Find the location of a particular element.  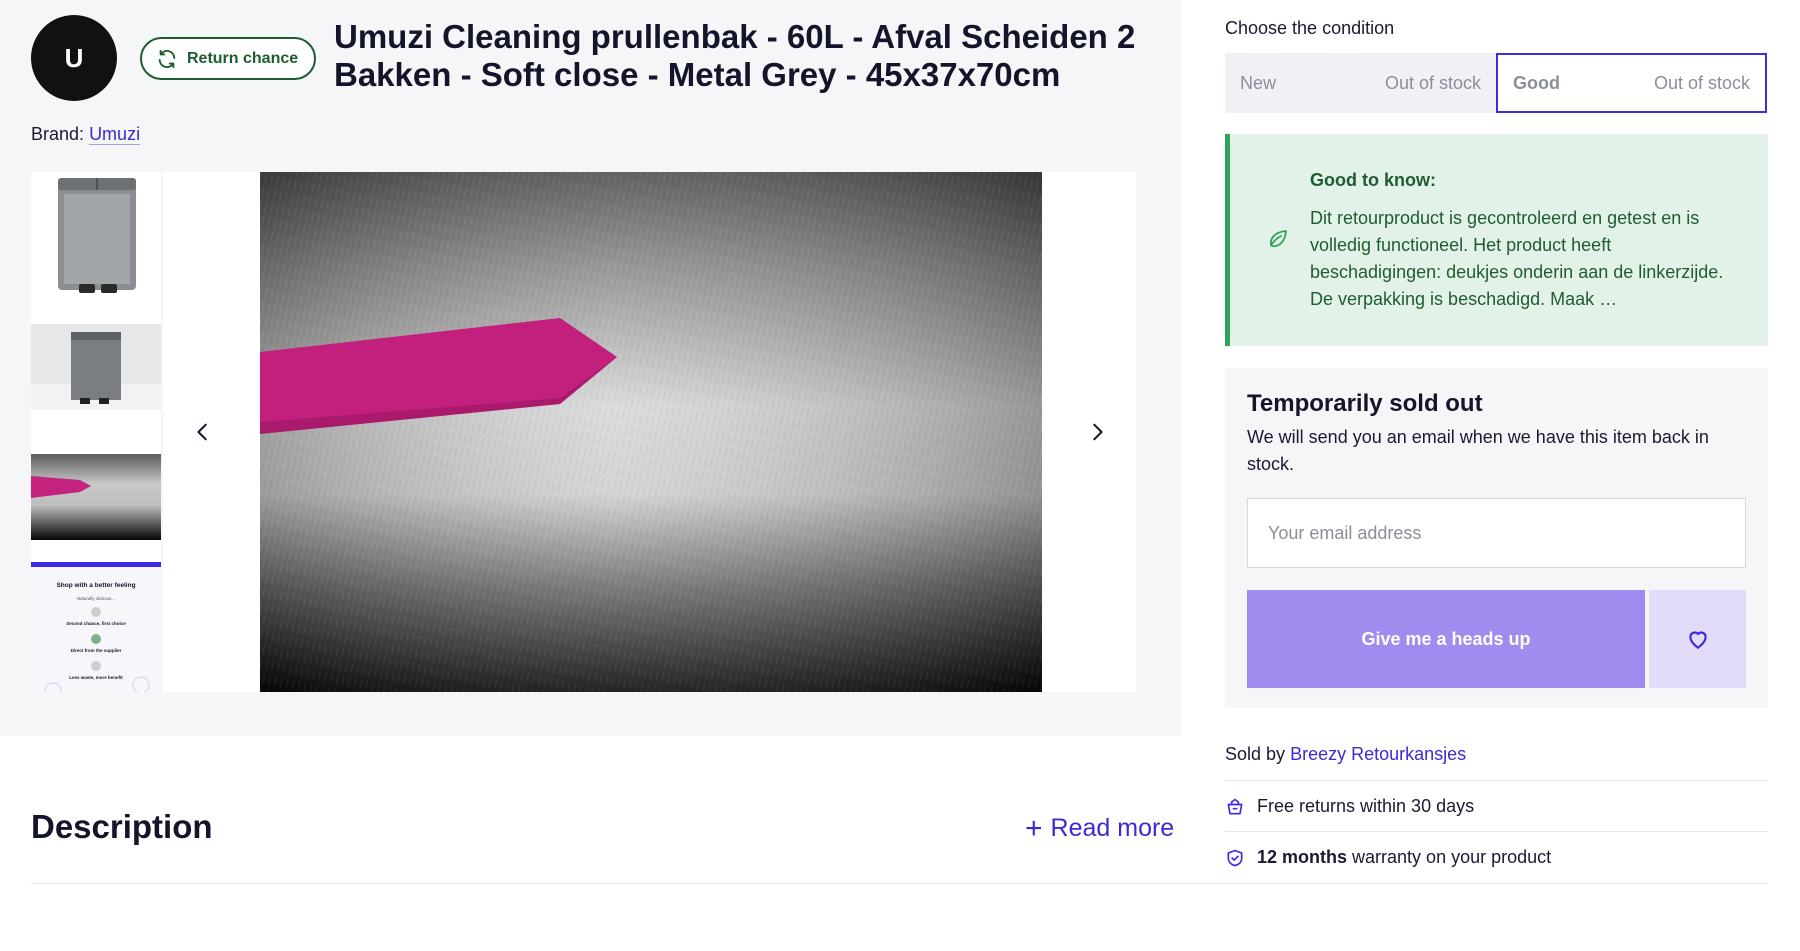

condition-option-good: Good Out of stock is located at coordinates (1631, 83).